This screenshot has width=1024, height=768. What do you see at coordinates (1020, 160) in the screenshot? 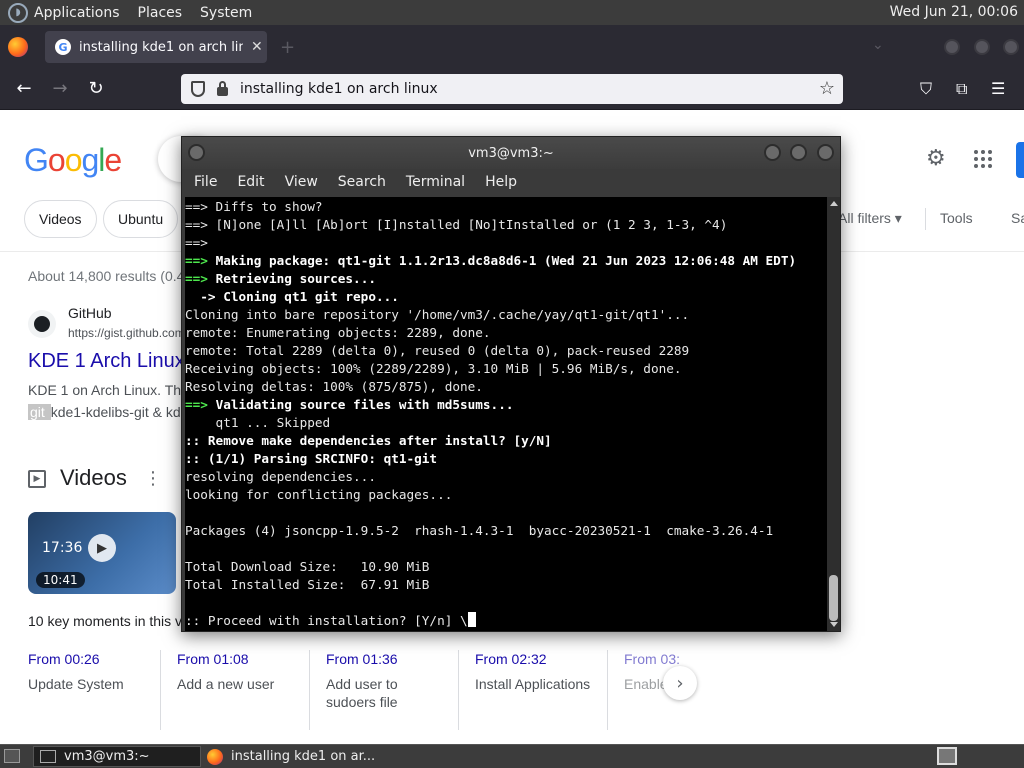
I see `sign-in-button` at bounding box center [1020, 160].